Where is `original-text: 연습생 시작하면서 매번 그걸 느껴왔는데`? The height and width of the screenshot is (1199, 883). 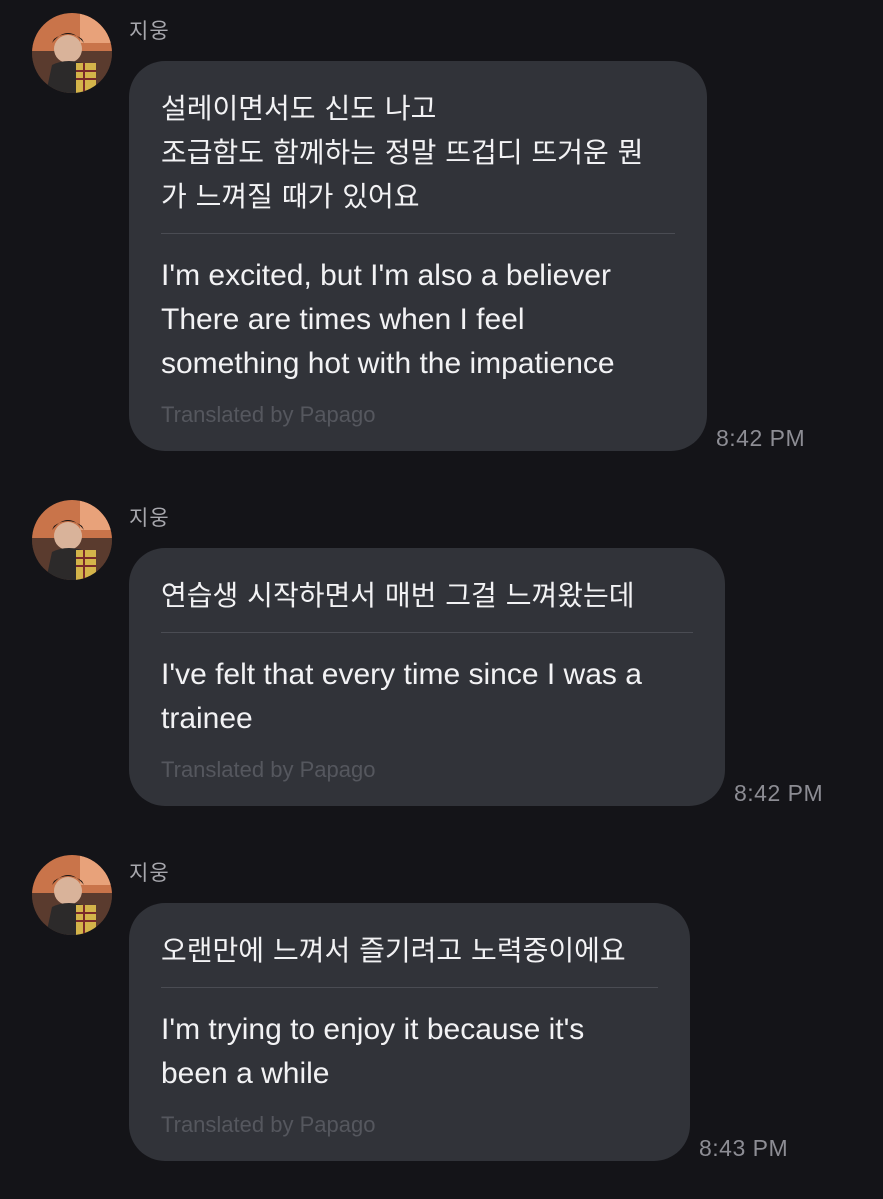
original-text: 연습생 시작하면서 매번 그걸 느껴왔는데 is located at coordinates (398, 595).